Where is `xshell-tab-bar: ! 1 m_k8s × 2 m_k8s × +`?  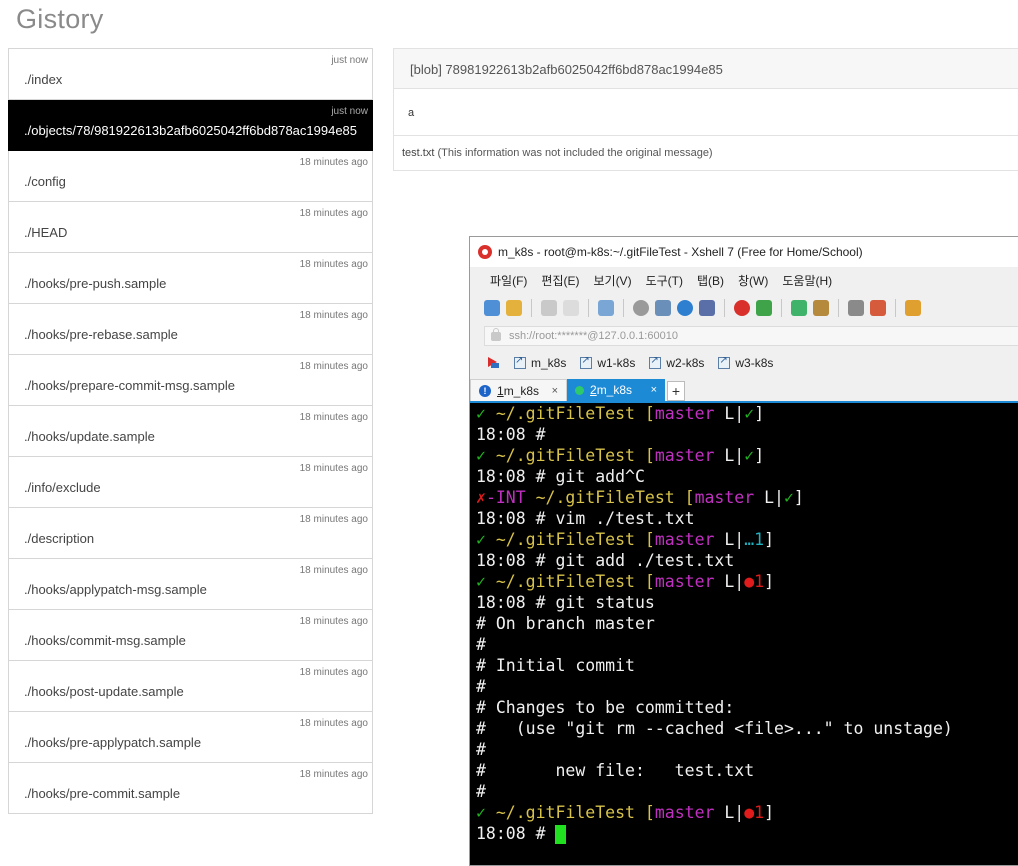
xshell-tab-bar: ! 1 m_k8s × 2 m_k8s × + is located at coordinates (744, 390).